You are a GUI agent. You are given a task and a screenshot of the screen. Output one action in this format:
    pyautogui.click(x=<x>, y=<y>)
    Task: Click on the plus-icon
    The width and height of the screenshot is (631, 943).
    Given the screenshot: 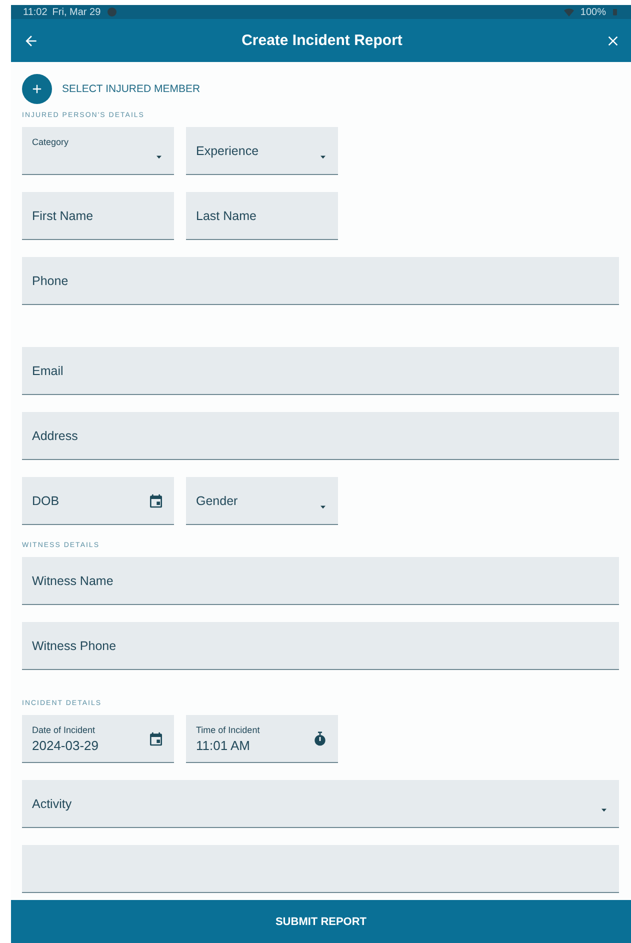 What is the action you would take?
    pyautogui.click(x=37, y=89)
    